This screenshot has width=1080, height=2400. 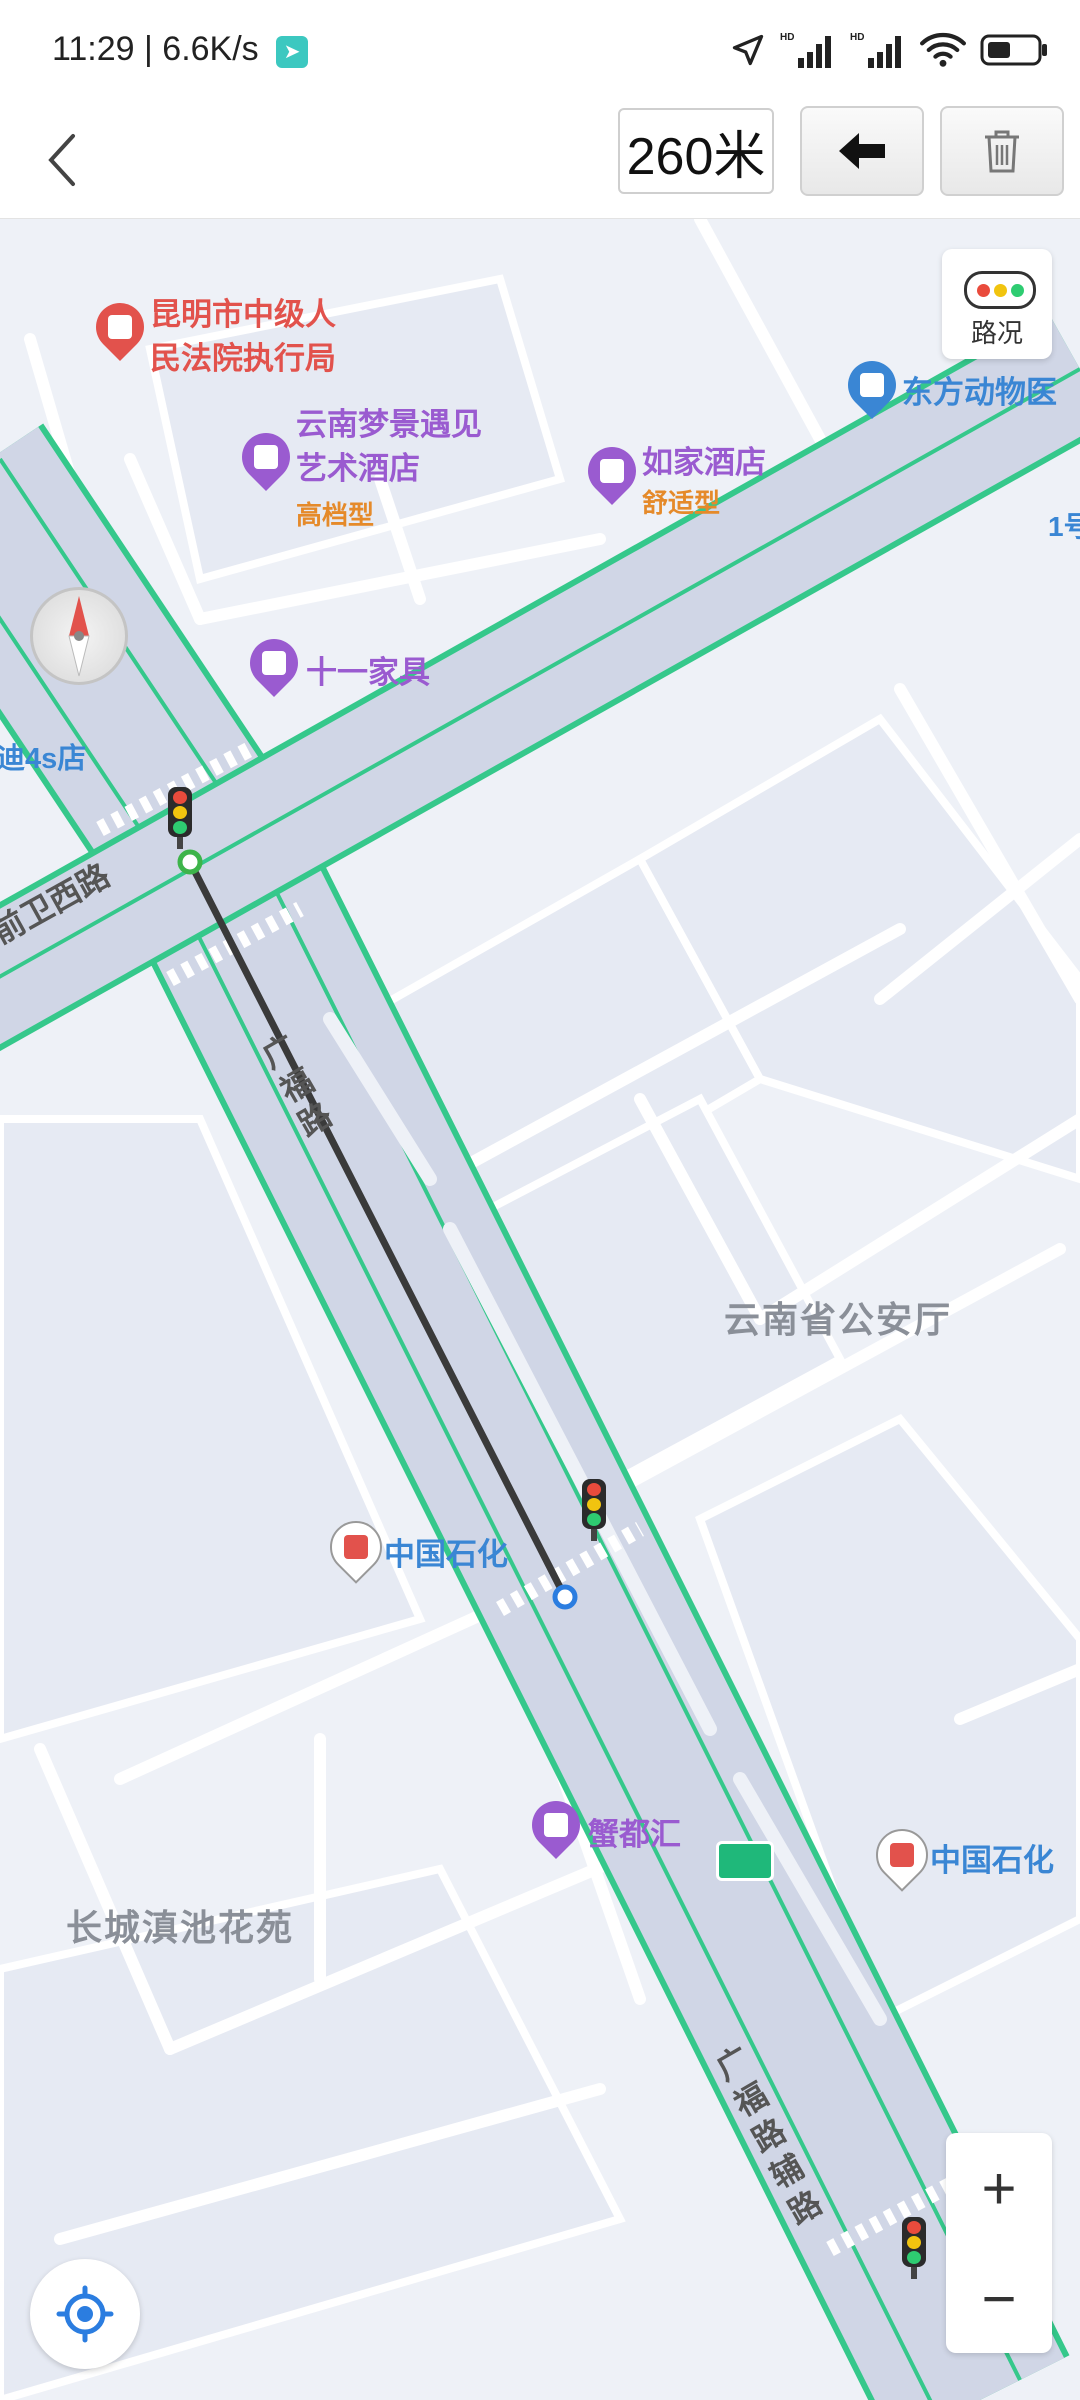 I want to click on poi-animal-hospital: 东方动物医, so click(x=979, y=389).